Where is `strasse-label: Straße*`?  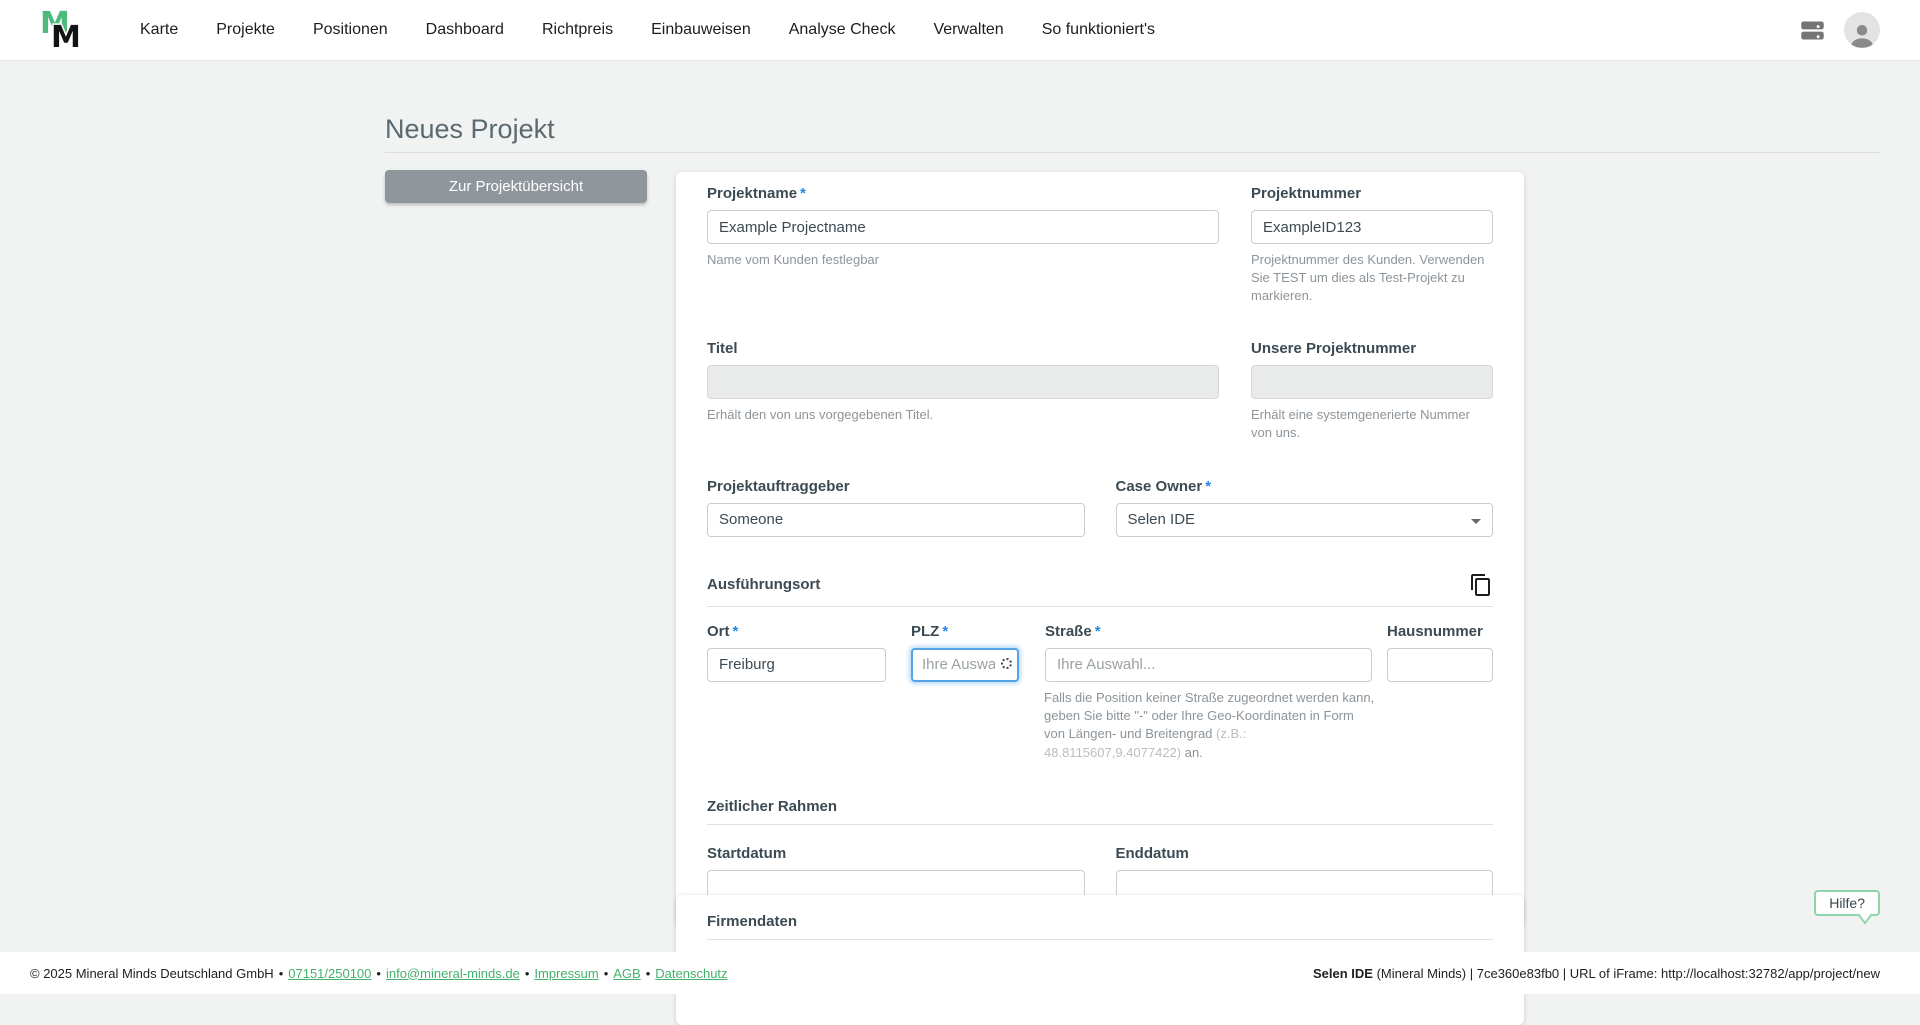
strasse-label: Straße* is located at coordinates (1208, 631).